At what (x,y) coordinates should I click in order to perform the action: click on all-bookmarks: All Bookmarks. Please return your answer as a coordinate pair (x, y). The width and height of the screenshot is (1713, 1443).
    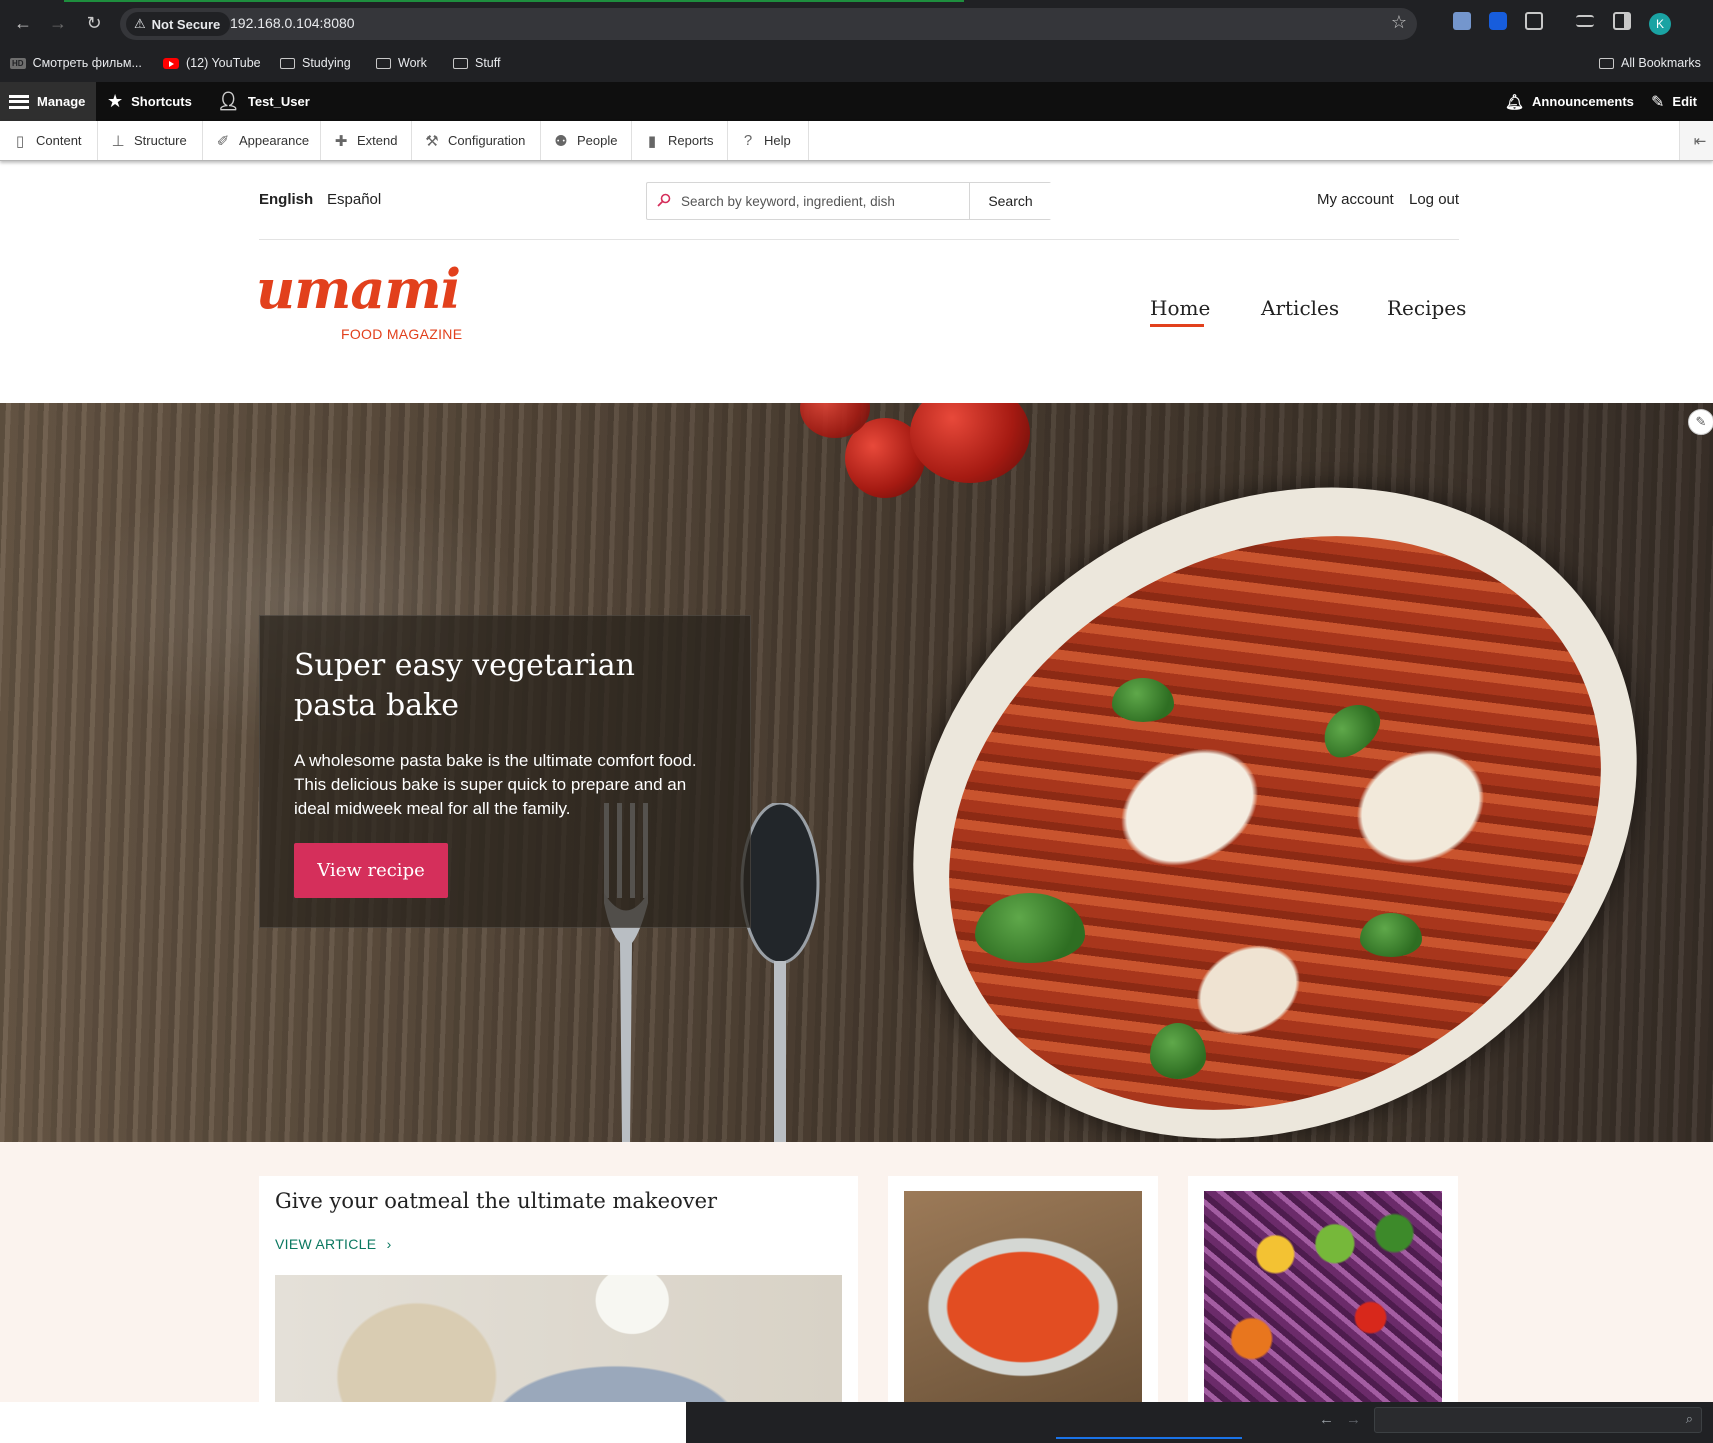
    Looking at the image, I should click on (1650, 63).